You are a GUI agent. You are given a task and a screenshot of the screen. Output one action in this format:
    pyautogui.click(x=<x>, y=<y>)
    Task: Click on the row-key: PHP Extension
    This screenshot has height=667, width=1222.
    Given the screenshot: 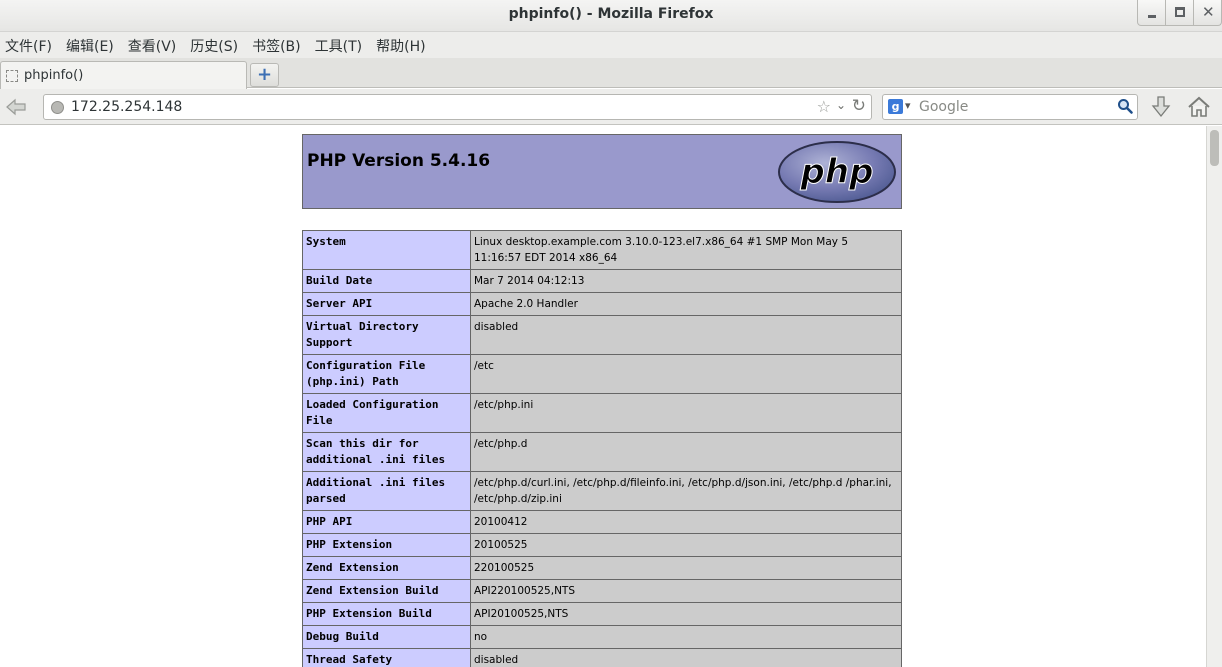 What is the action you would take?
    pyautogui.click(x=386, y=545)
    